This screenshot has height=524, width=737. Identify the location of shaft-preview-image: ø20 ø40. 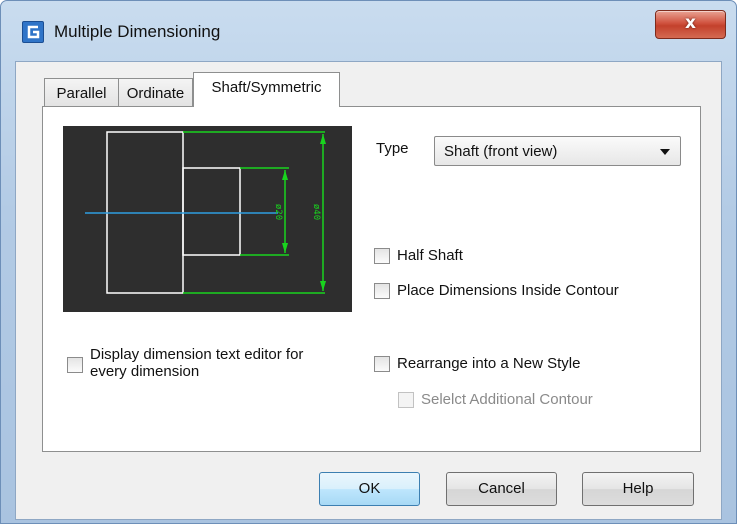
(207, 219).